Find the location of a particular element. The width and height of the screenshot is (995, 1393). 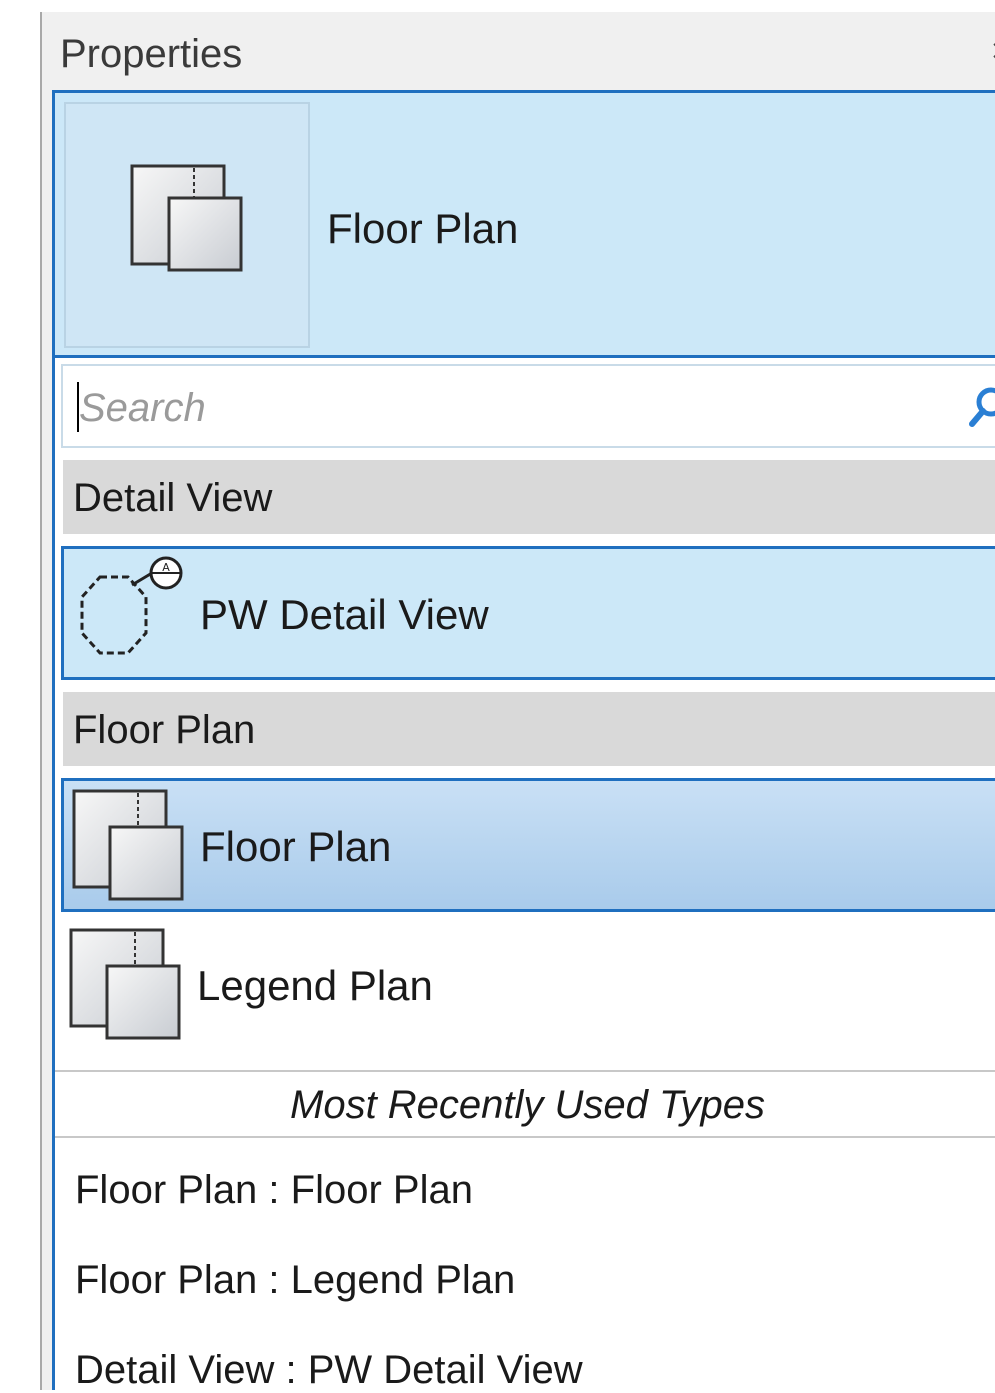

type-item-label: Legend Plan is located at coordinates (315, 985).